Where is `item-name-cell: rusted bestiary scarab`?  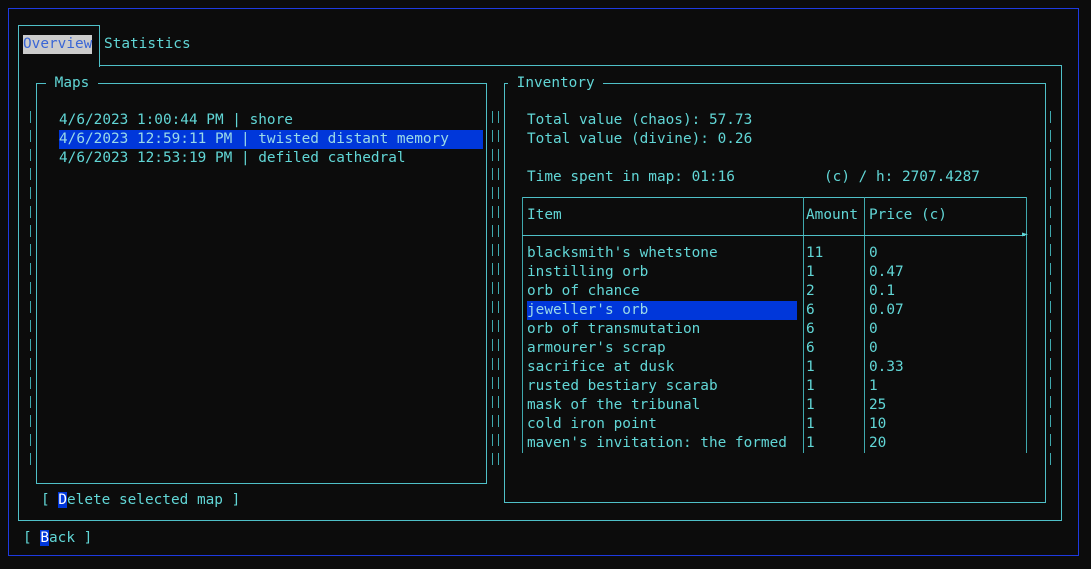 item-name-cell: rusted bestiary scarab is located at coordinates (622, 386).